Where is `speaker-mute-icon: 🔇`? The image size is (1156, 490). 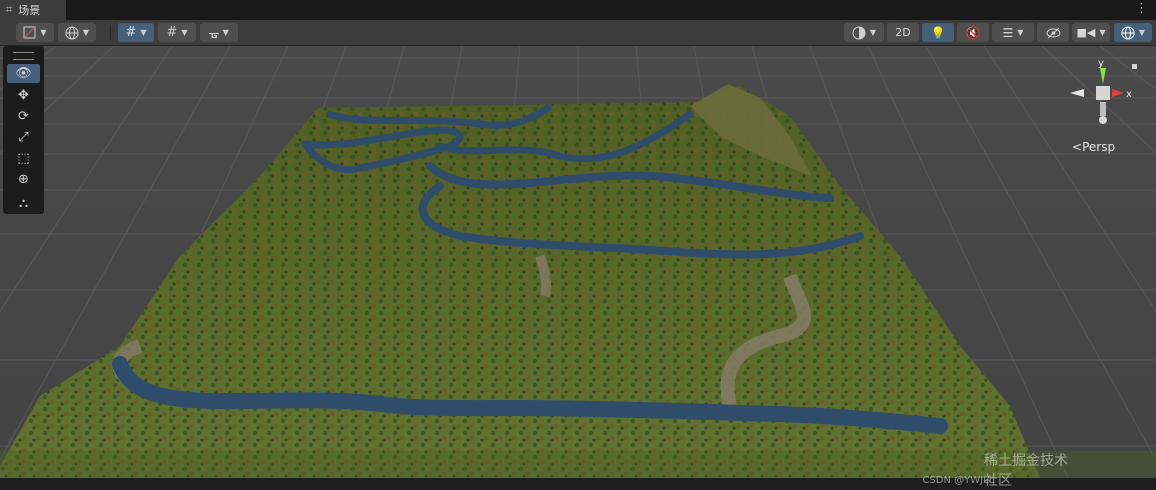 speaker-mute-icon: 🔇 is located at coordinates (973, 32).